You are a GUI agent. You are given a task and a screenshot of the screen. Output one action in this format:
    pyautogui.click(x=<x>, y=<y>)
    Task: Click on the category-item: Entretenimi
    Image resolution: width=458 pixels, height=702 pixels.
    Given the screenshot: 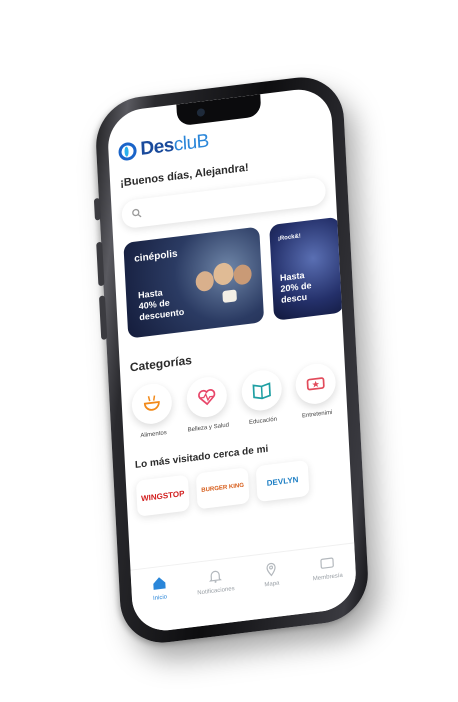 What is the action you would take?
    pyautogui.click(x=315, y=390)
    